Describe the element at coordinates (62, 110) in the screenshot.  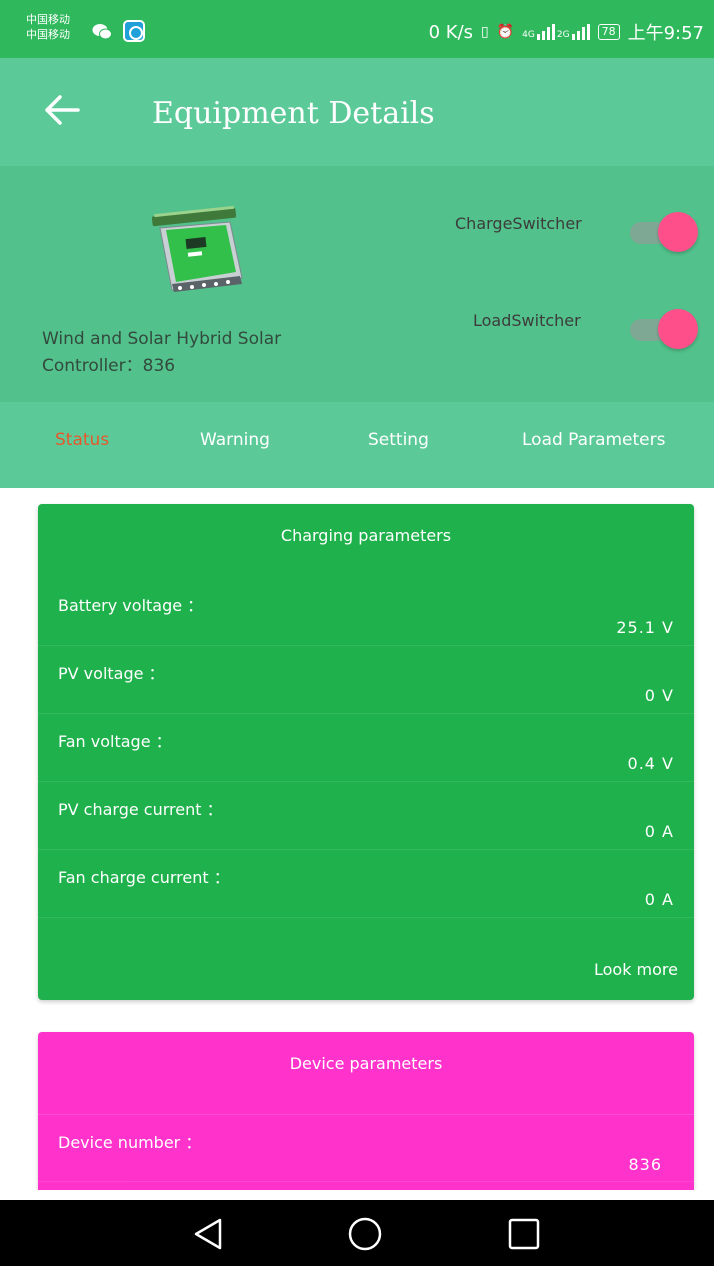
I see `arrow-left-icon` at that location.